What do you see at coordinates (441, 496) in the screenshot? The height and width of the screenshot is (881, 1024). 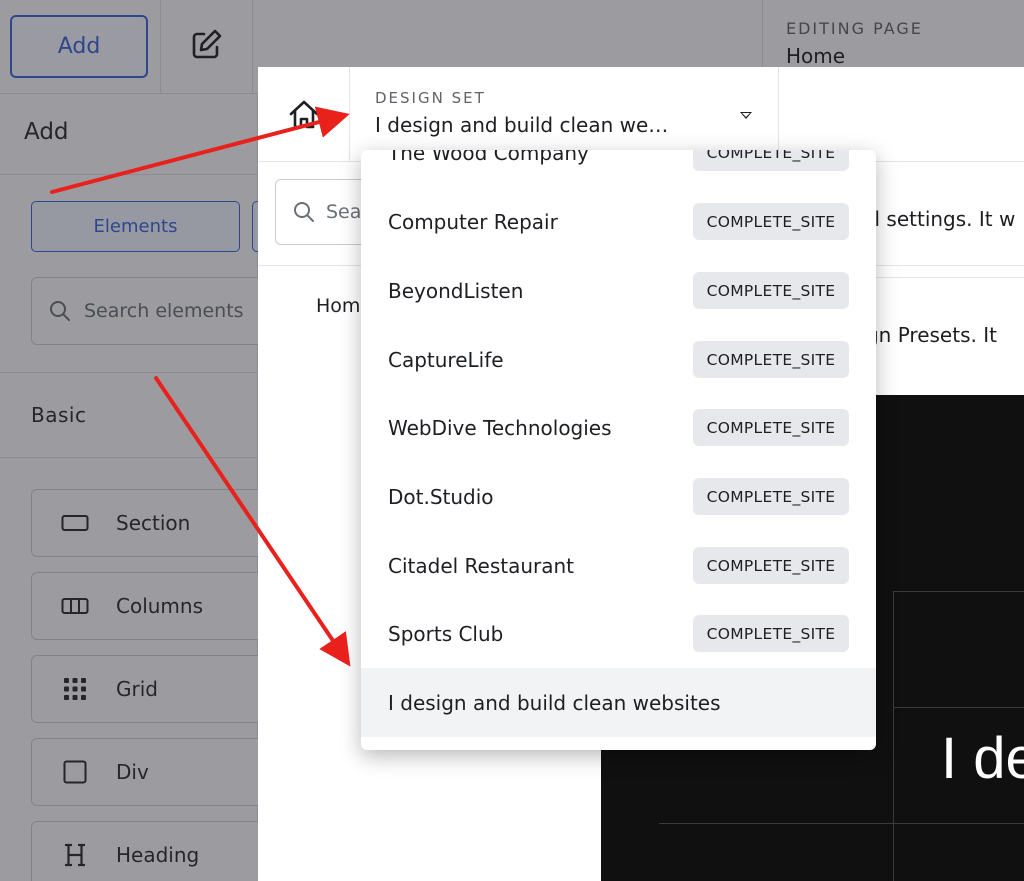 I see `option-name: Dot.Studio` at bounding box center [441, 496].